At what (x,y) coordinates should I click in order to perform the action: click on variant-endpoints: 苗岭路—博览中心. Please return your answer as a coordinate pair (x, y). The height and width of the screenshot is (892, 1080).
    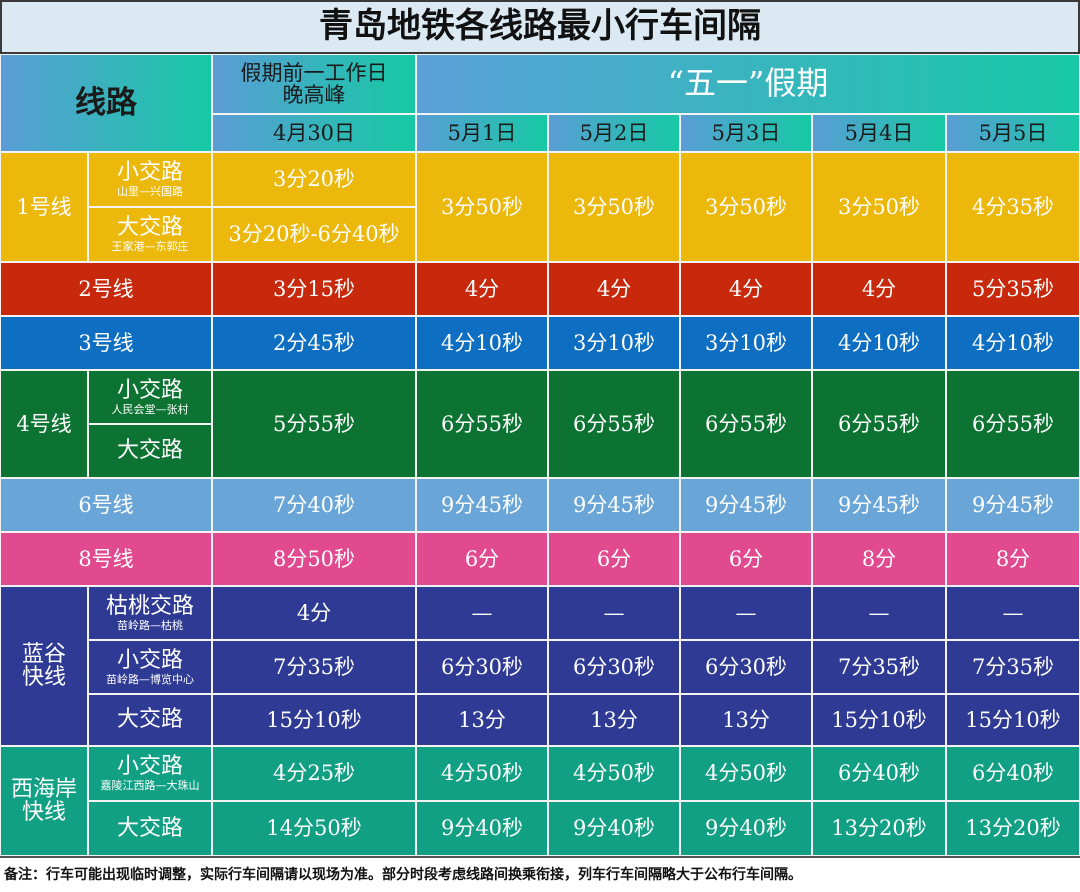
    Looking at the image, I should click on (150, 679).